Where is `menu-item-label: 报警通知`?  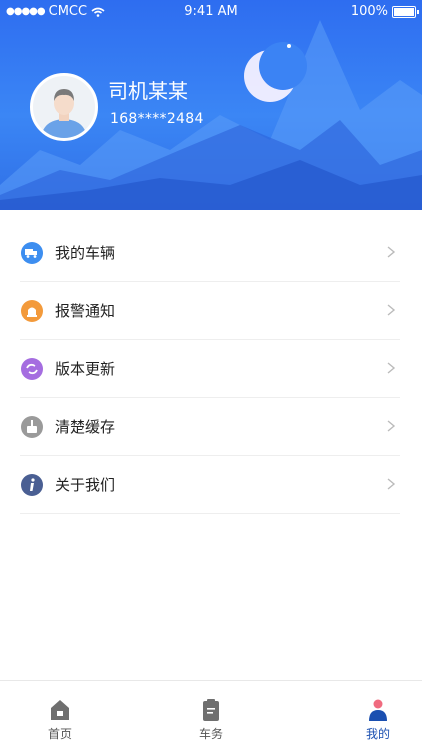 menu-item-label: 报警通知 is located at coordinates (85, 311).